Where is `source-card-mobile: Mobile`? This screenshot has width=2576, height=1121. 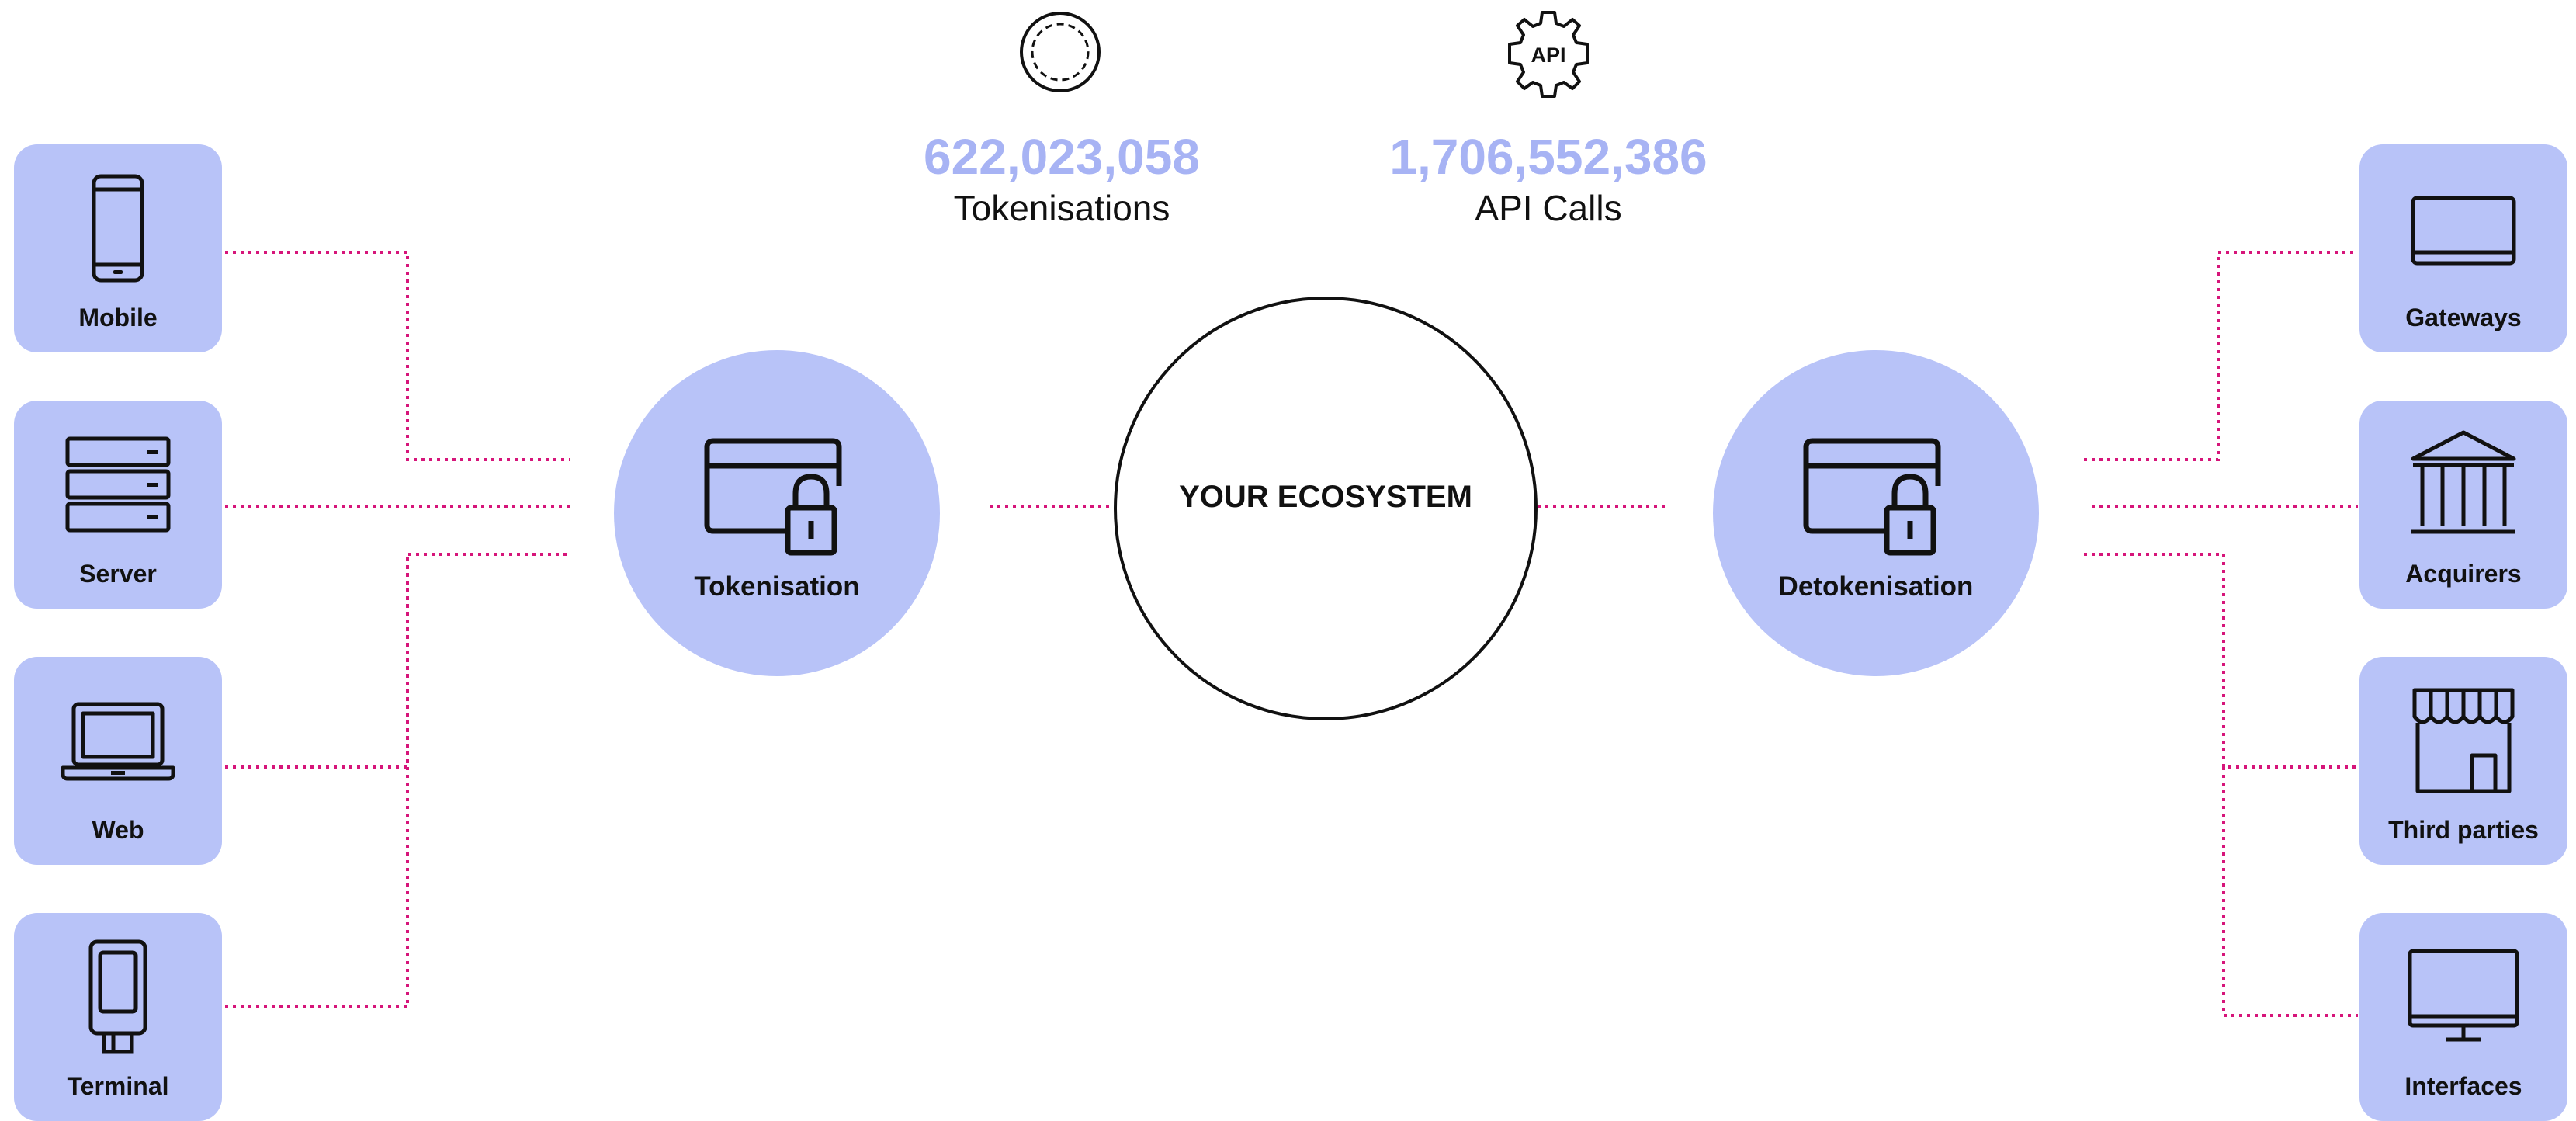
source-card-mobile: Mobile is located at coordinates (118, 248).